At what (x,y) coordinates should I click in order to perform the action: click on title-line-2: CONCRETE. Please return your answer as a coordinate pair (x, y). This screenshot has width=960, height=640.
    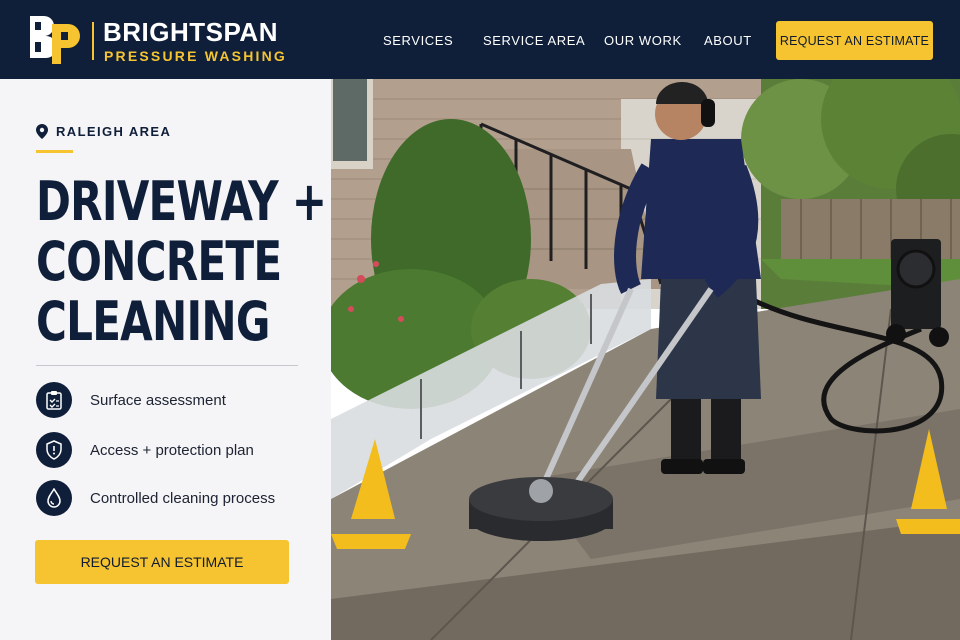
    Looking at the image, I should click on (159, 261).